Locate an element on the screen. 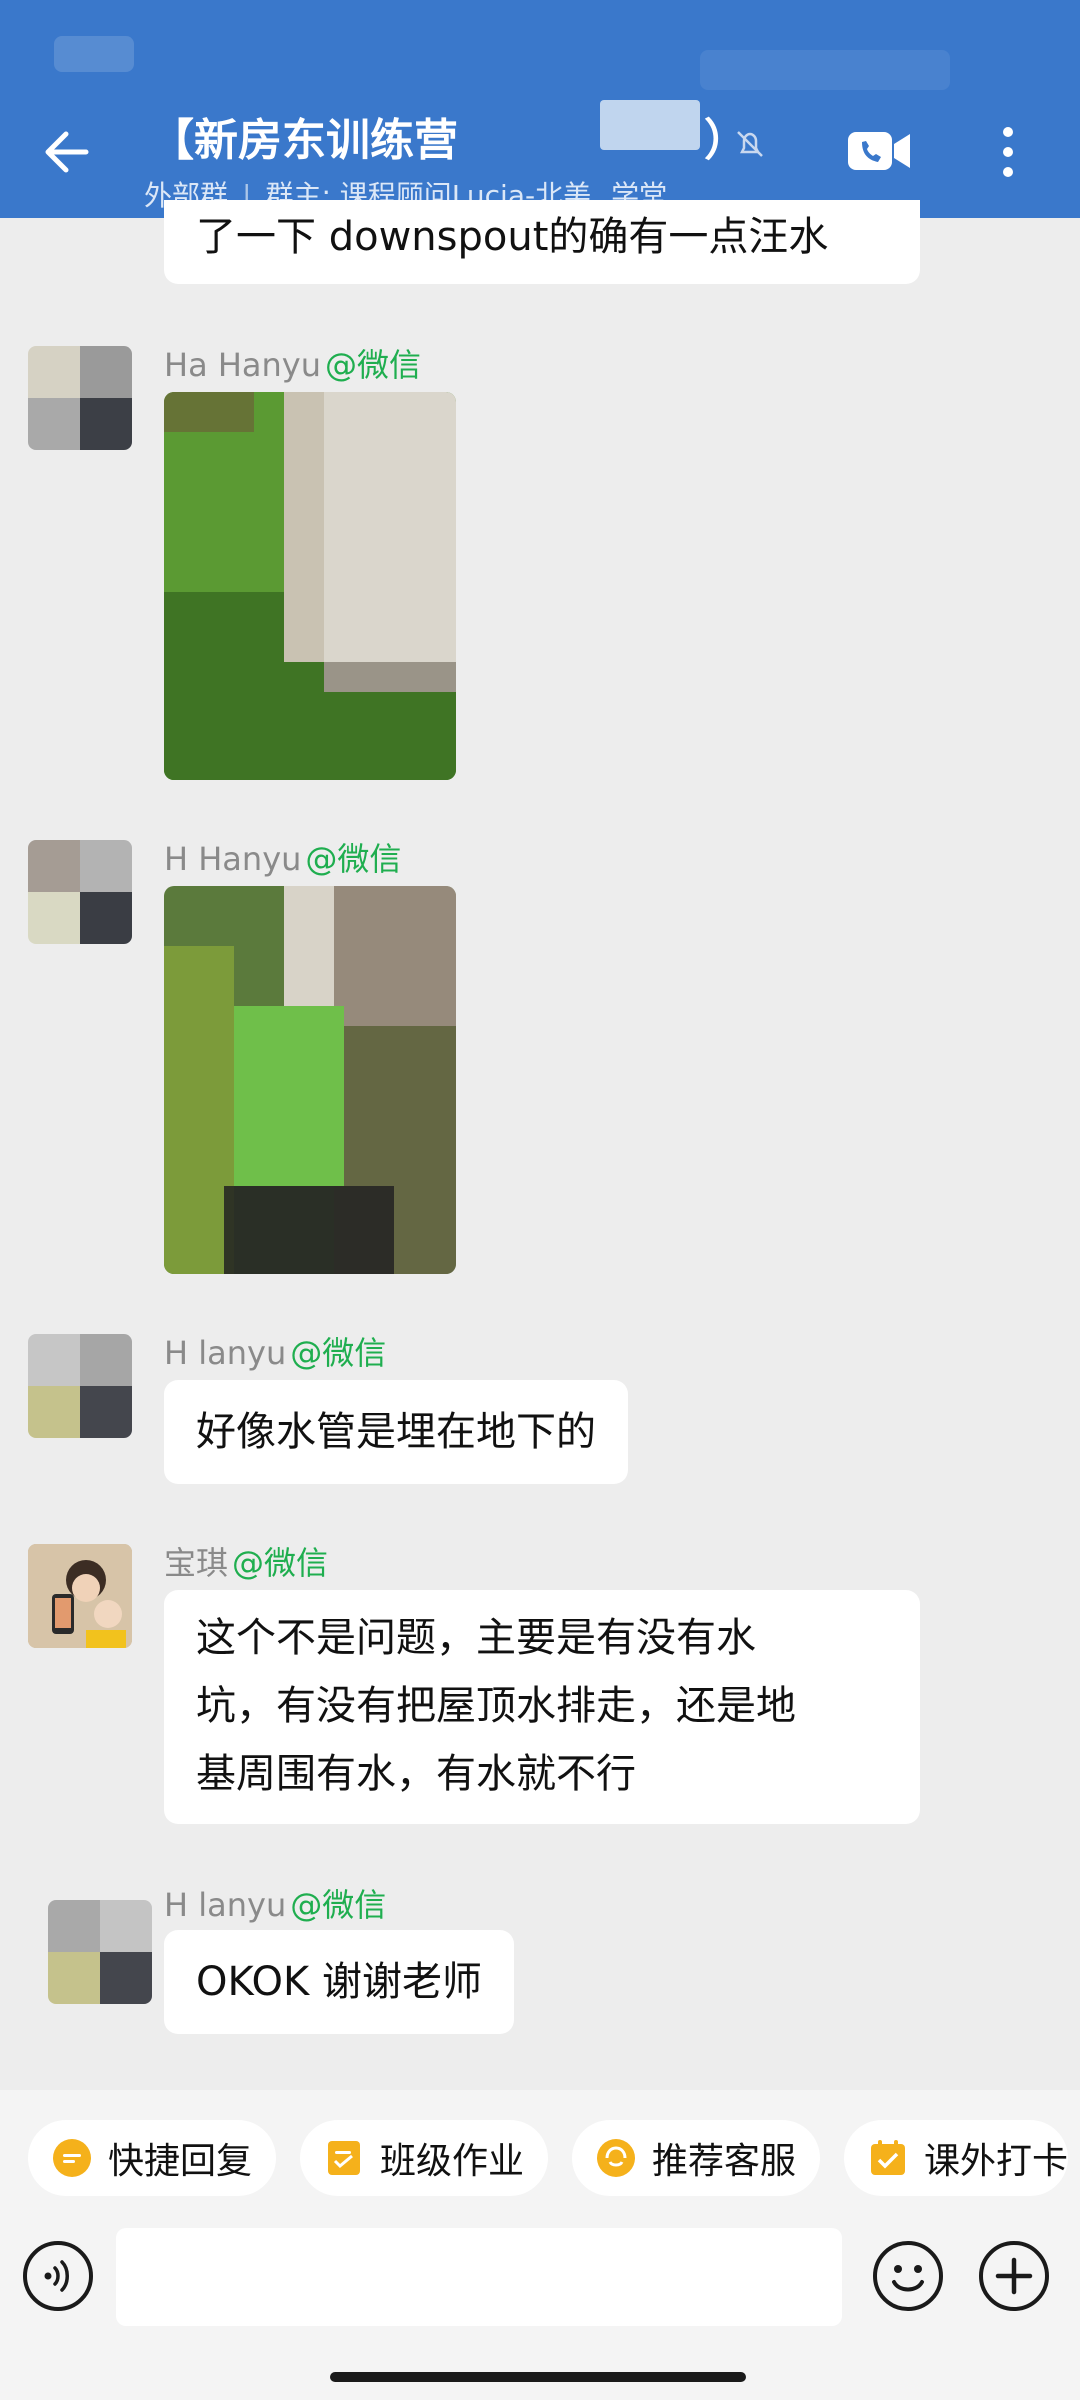 The height and width of the screenshot is (2400, 1080). message-text: OKOK 谢谢老师 is located at coordinates (339, 1982).